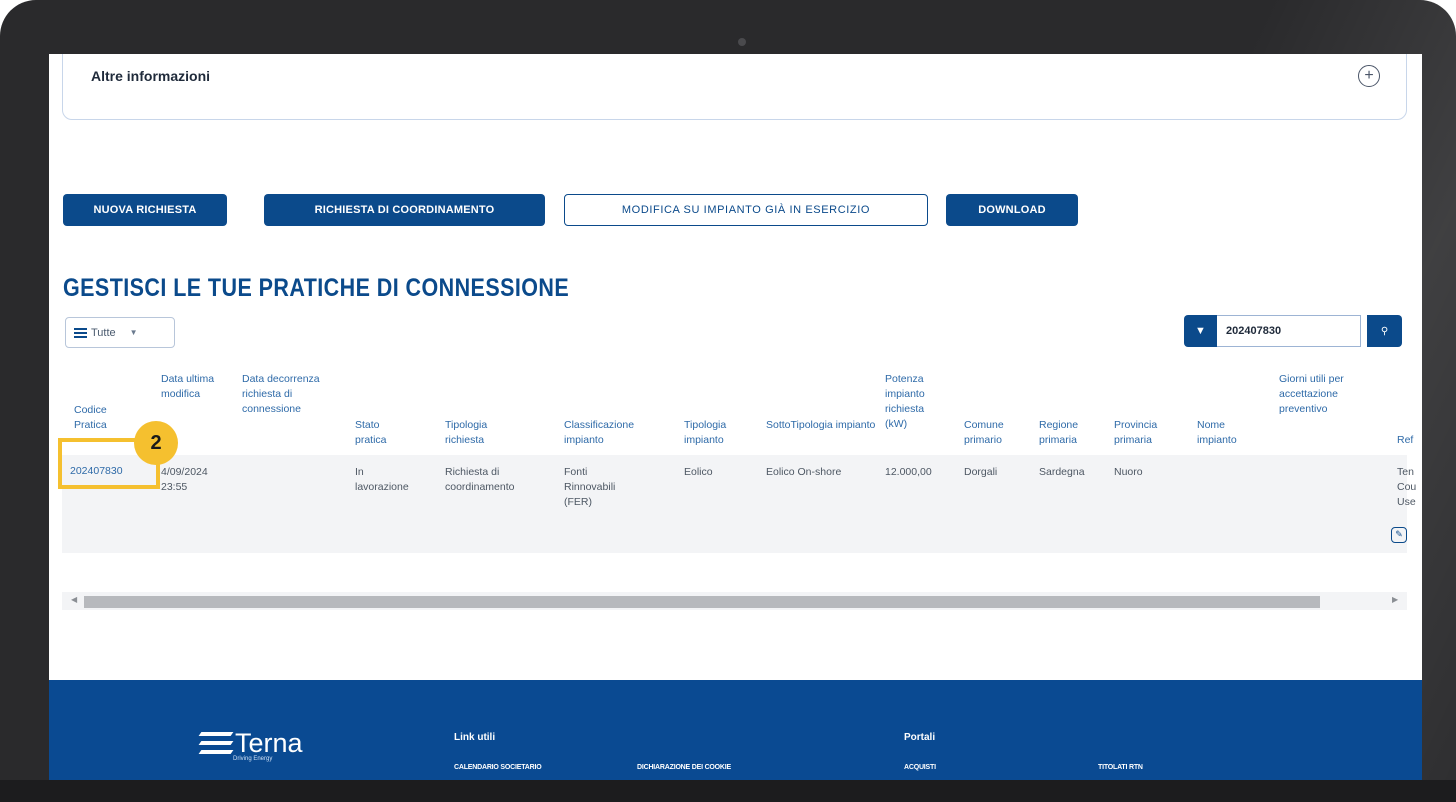 Image resolution: width=1456 pixels, height=802 pixels. Describe the element at coordinates (1407, 487) in the screenshot. I see `cell-ref: Ten Cou Use` at that location.